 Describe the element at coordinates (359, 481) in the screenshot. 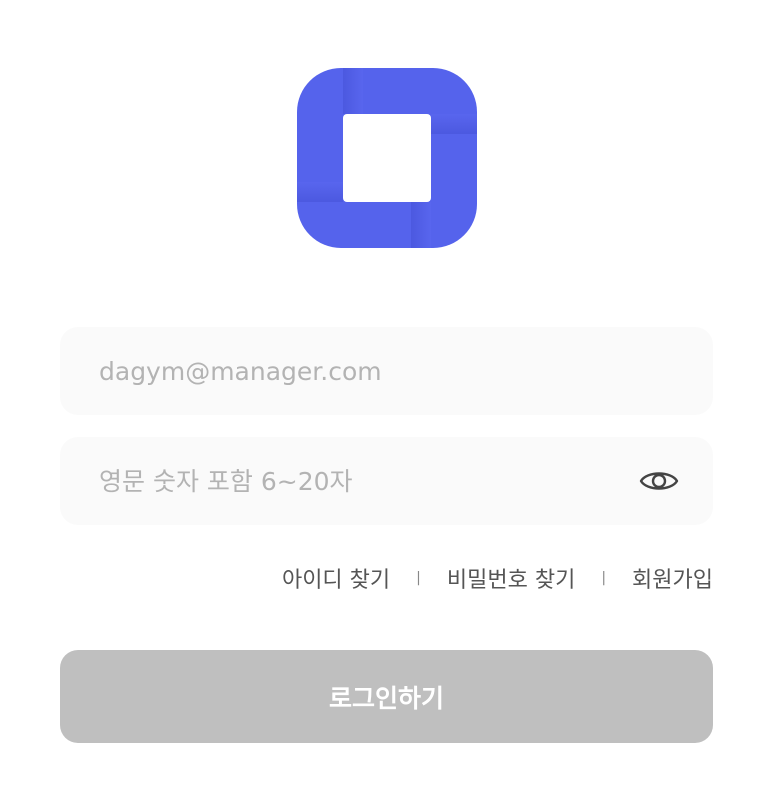

I see `password-input` at that location.